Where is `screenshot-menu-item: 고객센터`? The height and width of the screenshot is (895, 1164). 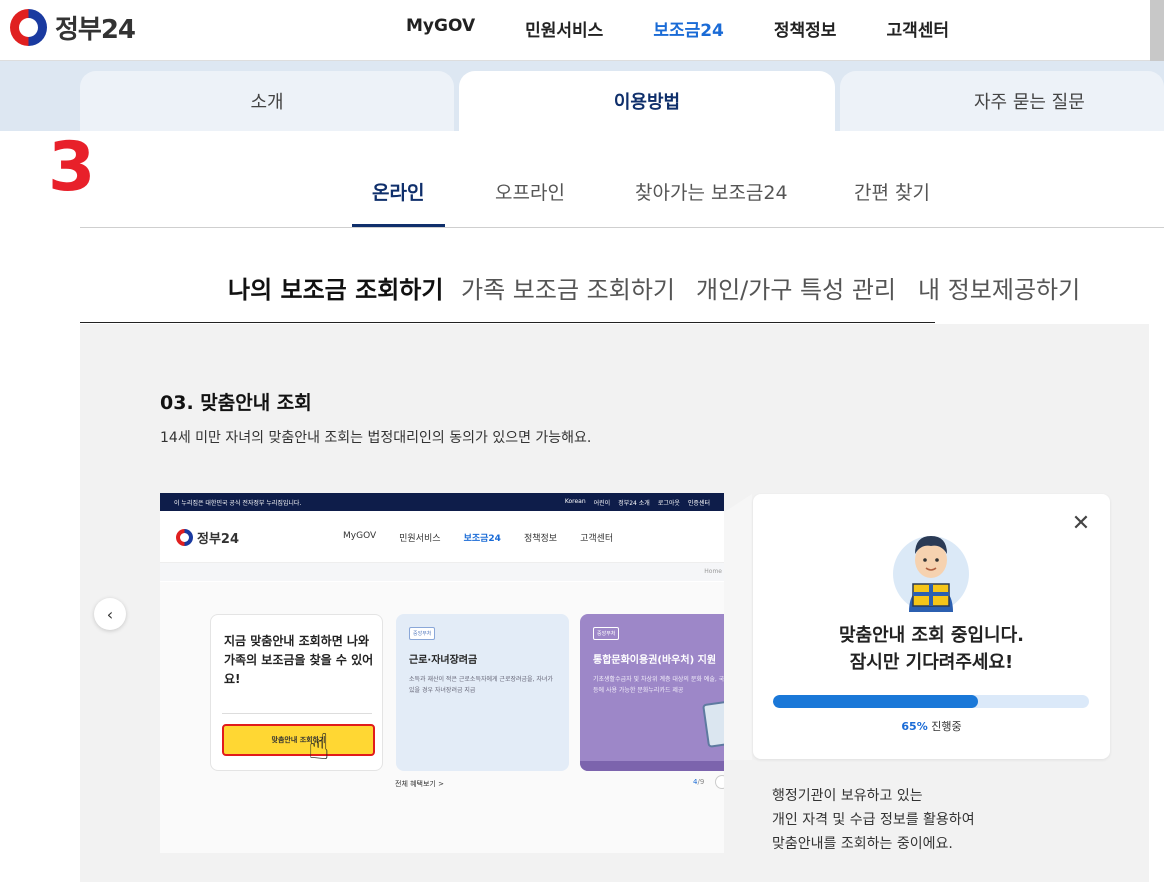
screenshot-menu-item: 고객센터 is located at coordinates (597, 539).